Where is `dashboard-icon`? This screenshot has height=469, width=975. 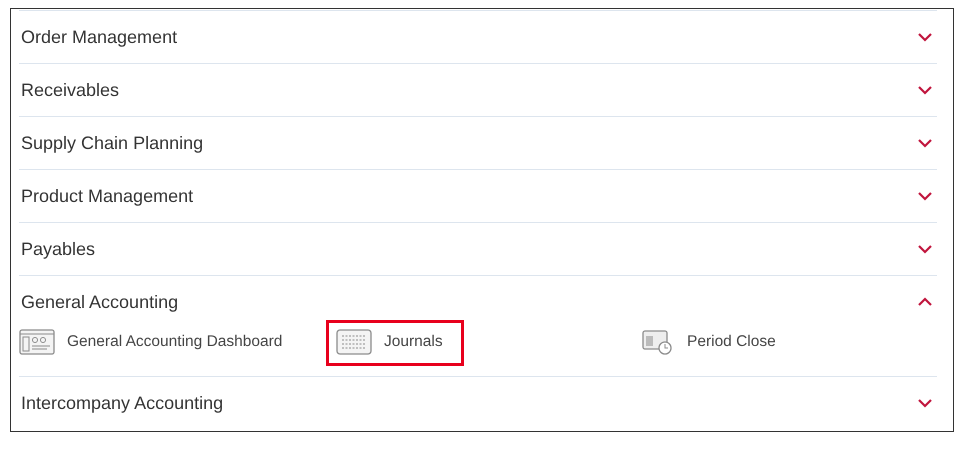
dashboard-icon is located at coordinates (37, 342).